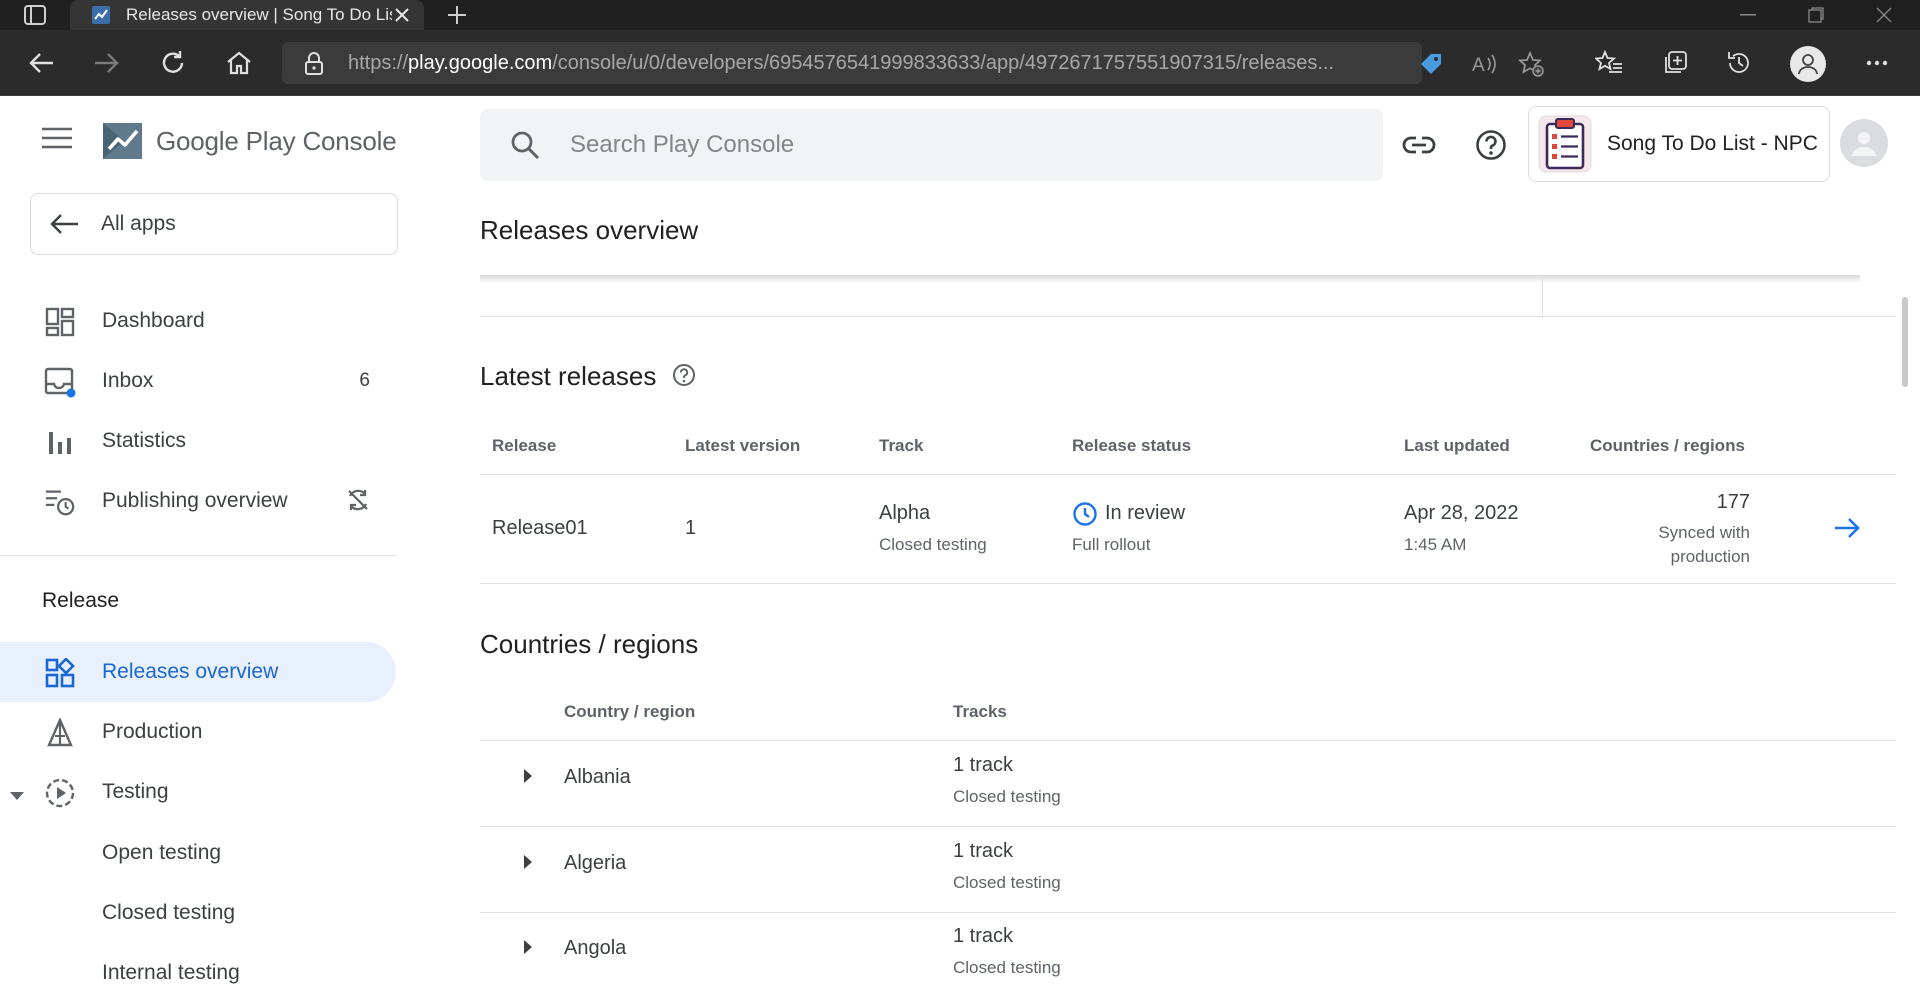  What do you see at coordinates (168, 913) in the screenshot?
I see `sidebar-item-closed-testing: Closed testing` at bounding box center [168, 913].